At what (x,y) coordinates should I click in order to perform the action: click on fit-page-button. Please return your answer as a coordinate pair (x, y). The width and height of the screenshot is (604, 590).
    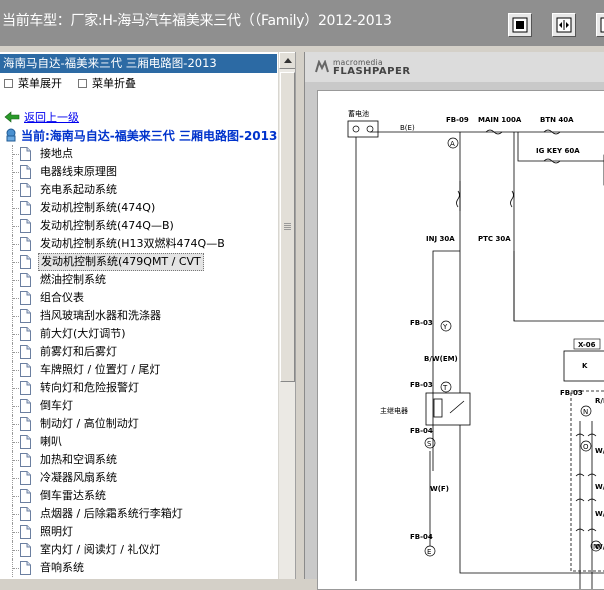
    Looking at the image, I should click on (520, 25).